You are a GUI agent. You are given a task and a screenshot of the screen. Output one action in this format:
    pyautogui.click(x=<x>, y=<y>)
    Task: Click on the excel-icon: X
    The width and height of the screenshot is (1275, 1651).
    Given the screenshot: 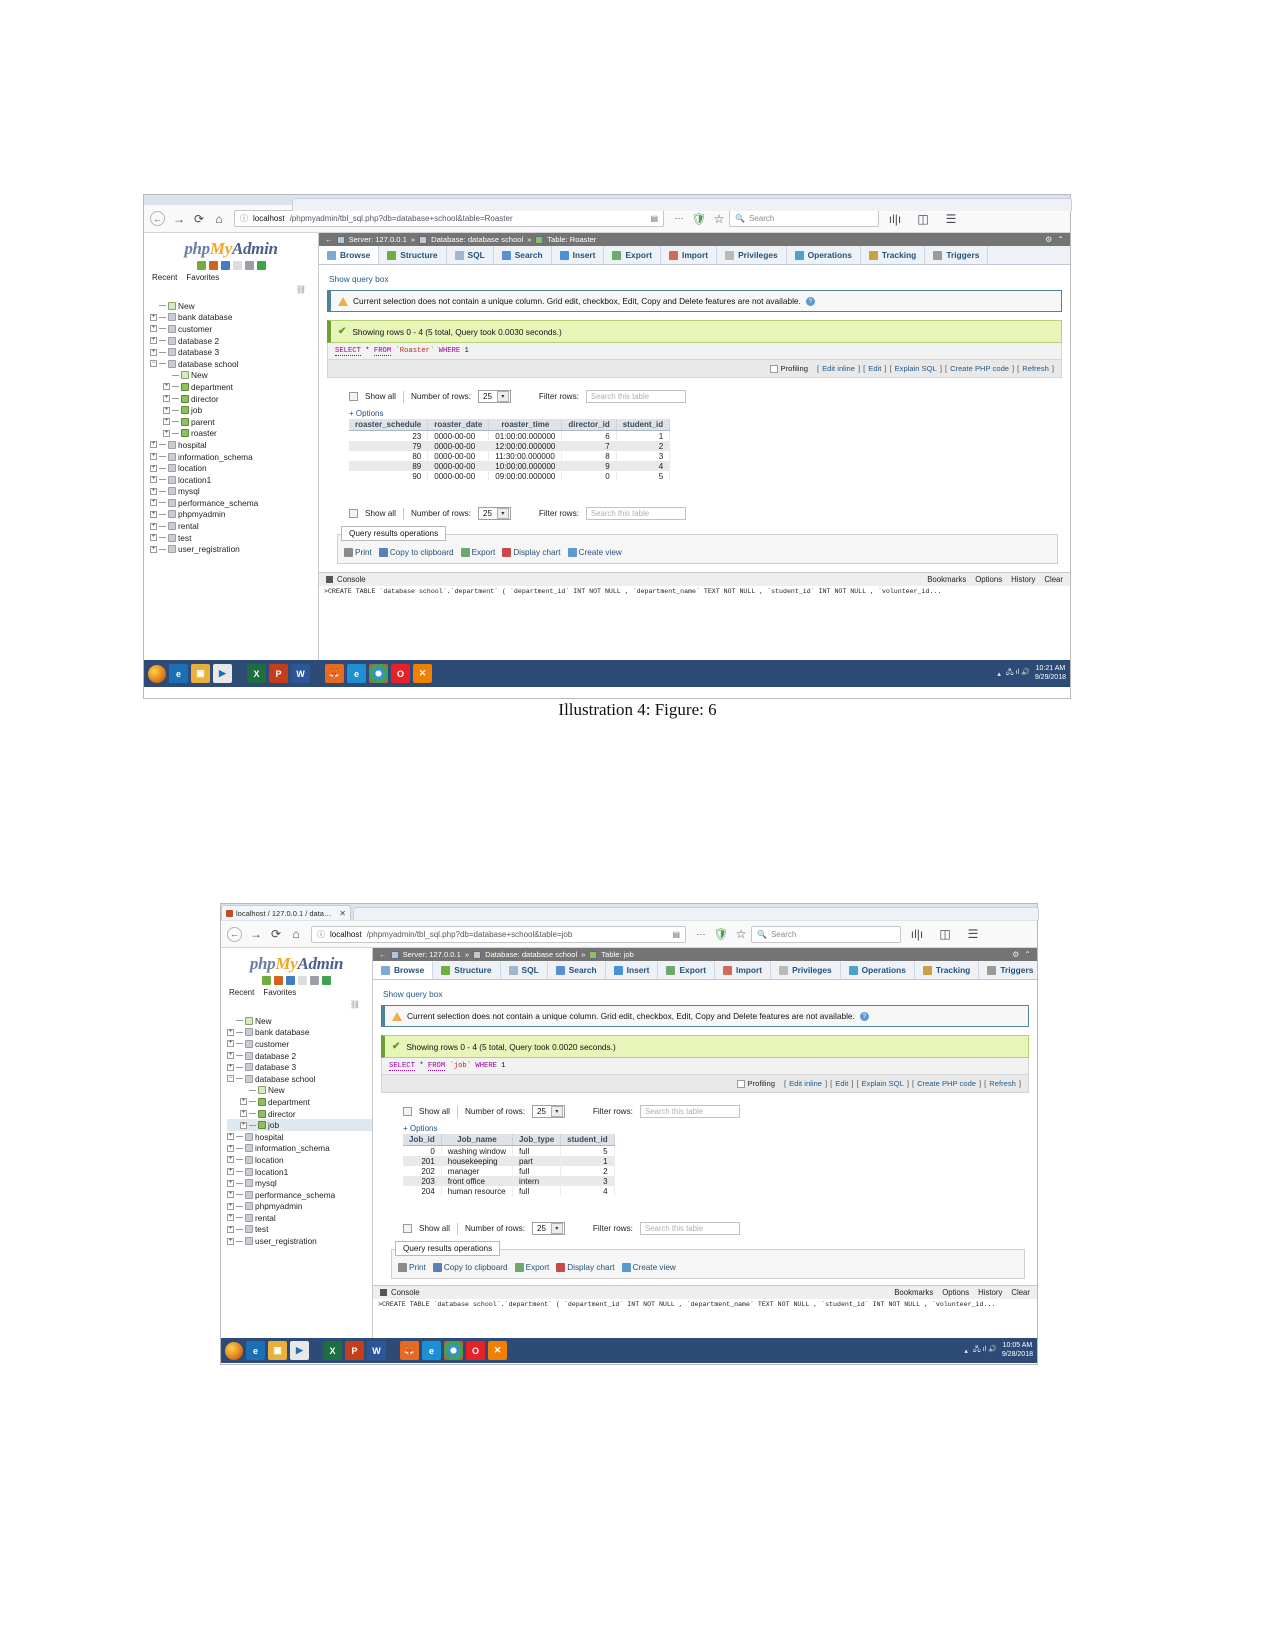 What is the action you would take?
    pyautogui.click(x=256, y=673)
    